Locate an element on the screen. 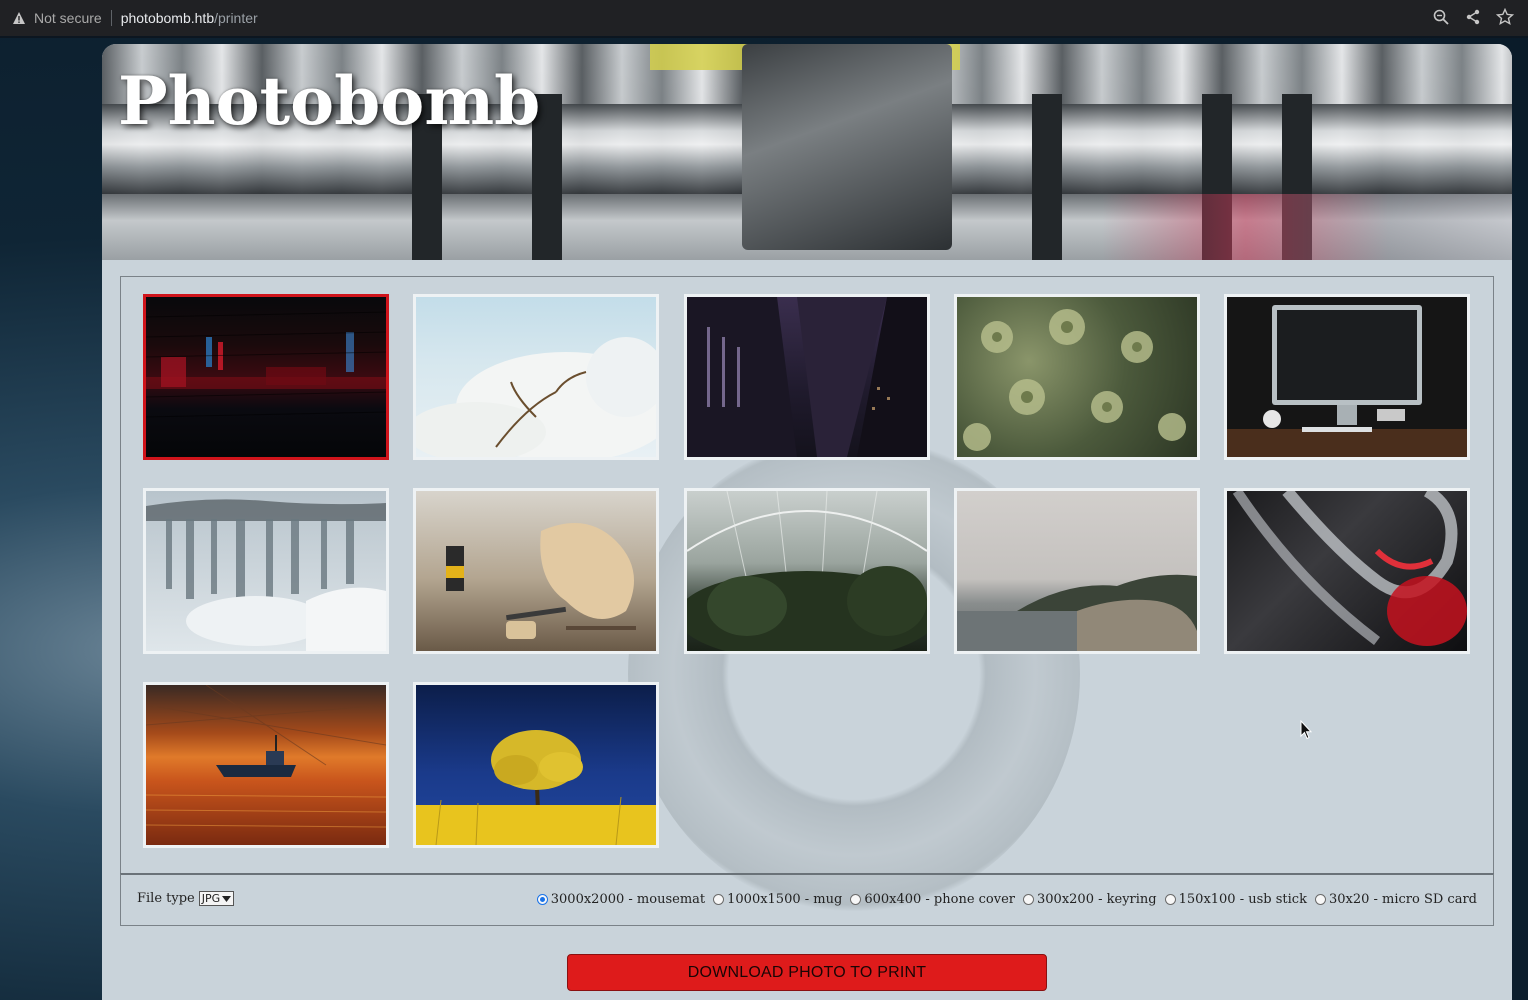 The height and width of the screenshot is (1000, 1528). dimension-option: 300x200 - keyring is located at coordinates (1090, 899).